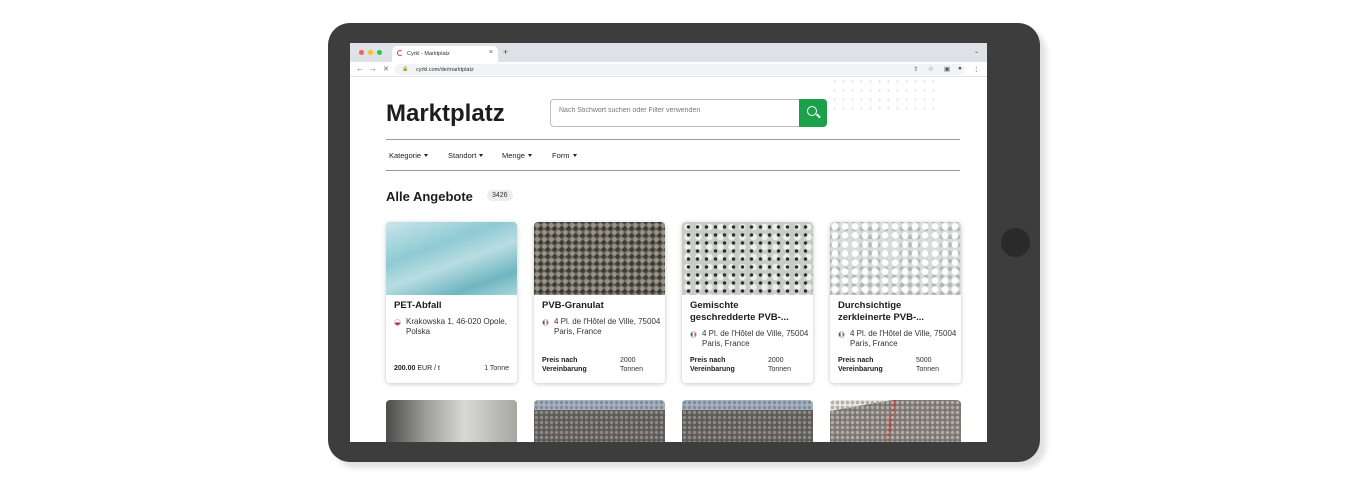 Image resolution: width=1366 pixels, height=485 pixels. Describe the element at coordinates (491, 52) in the screenshot. I see `tab-close-icon: ×` at that location.